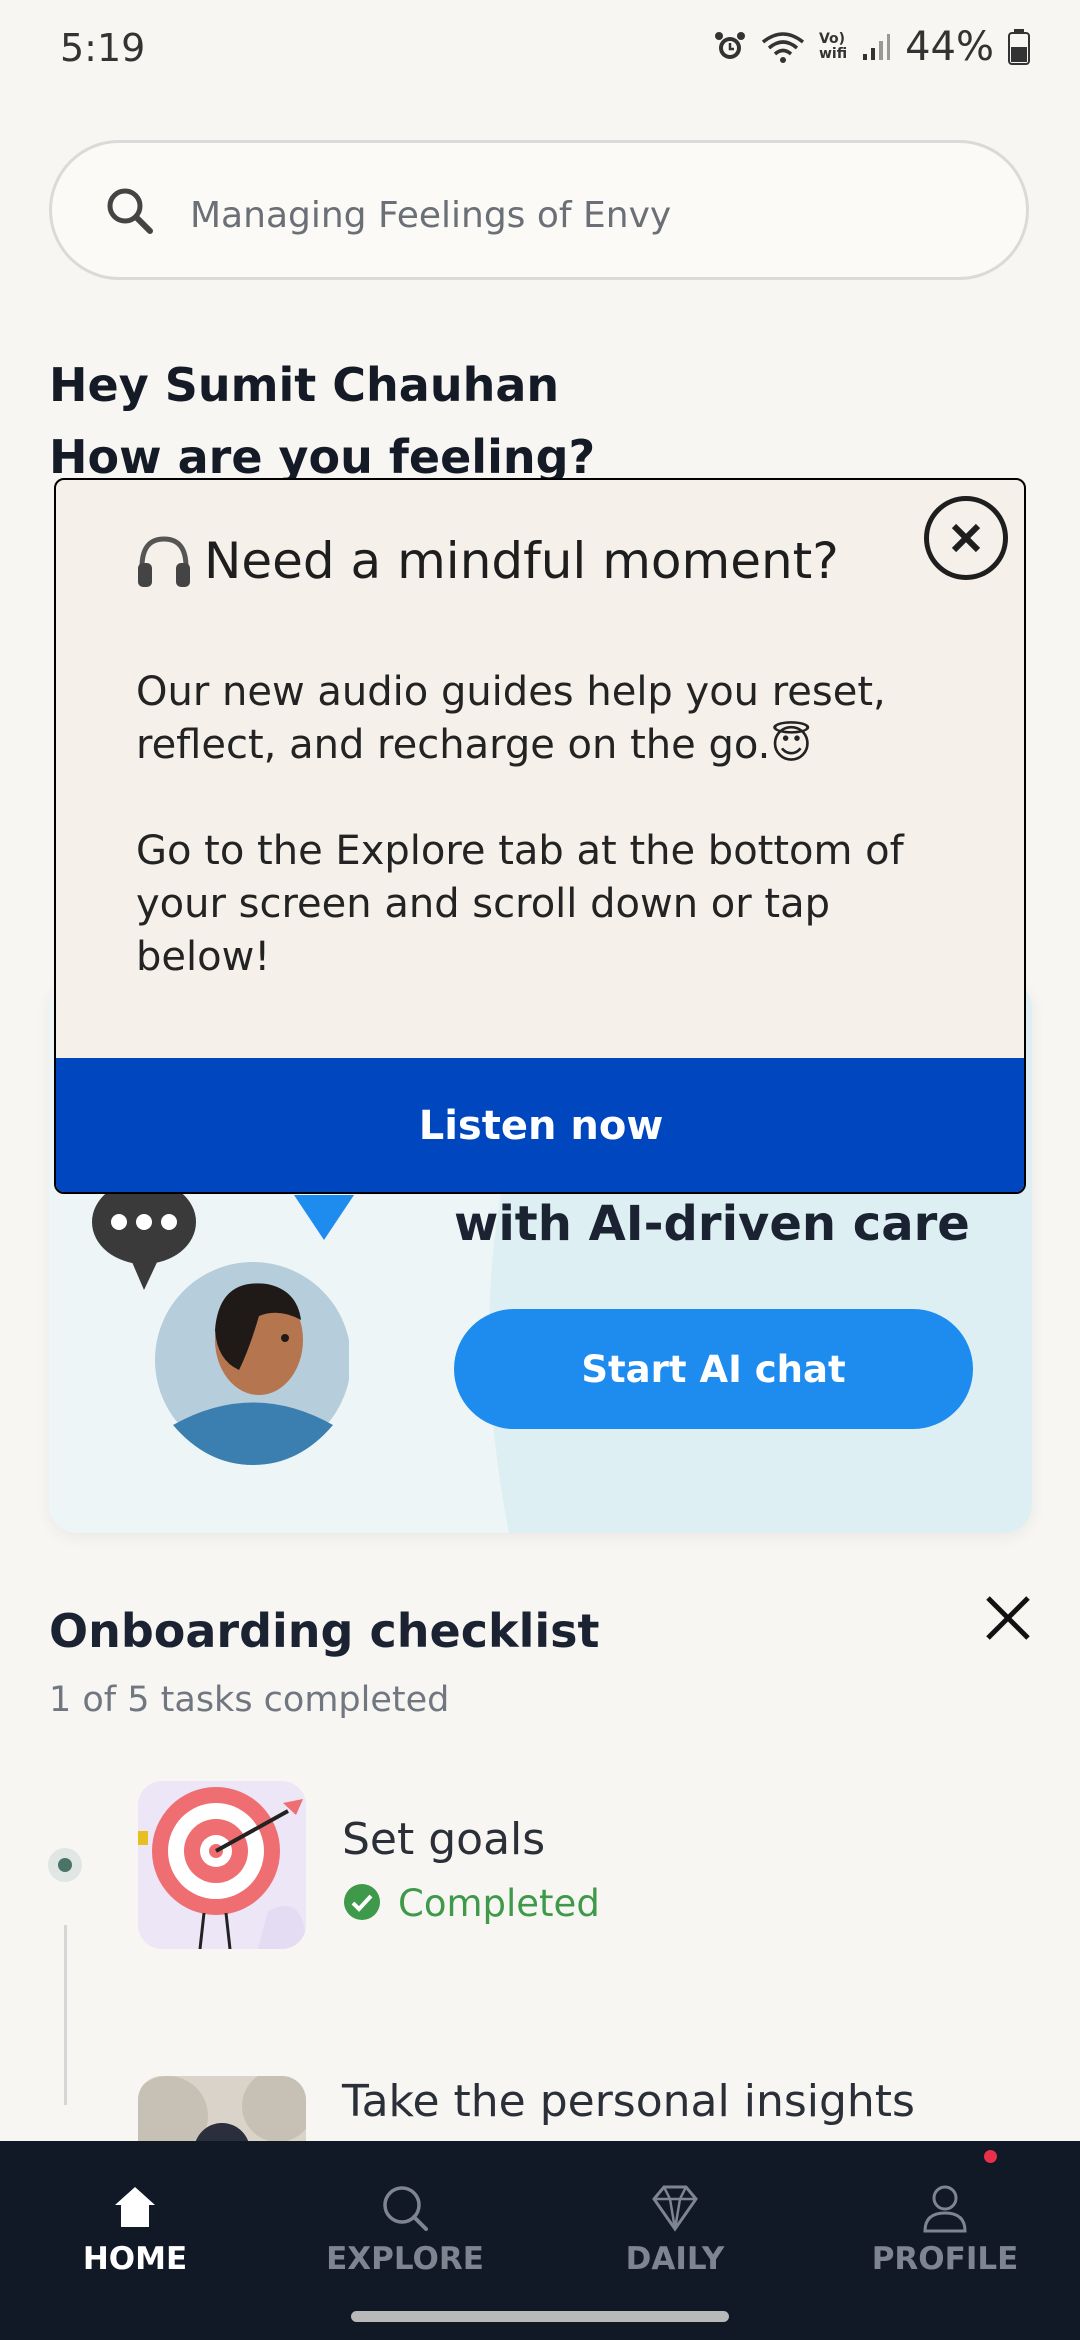  What do you see at coordinates (540, 50) in the screenshot?
I see `status-bar: 5:19 Vo) wifi 44%` at bounding box center [540, 50].